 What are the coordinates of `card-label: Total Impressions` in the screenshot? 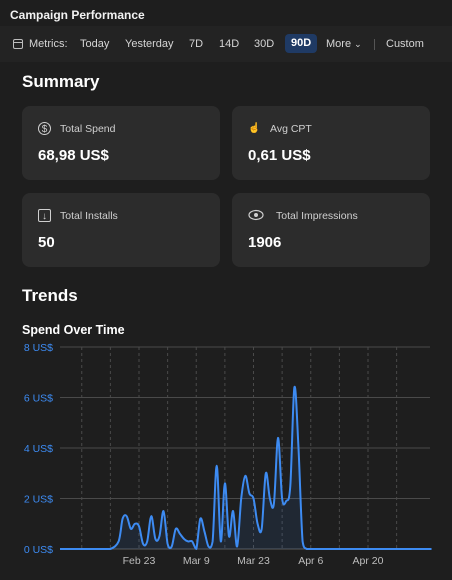 It's located at (317, 216).